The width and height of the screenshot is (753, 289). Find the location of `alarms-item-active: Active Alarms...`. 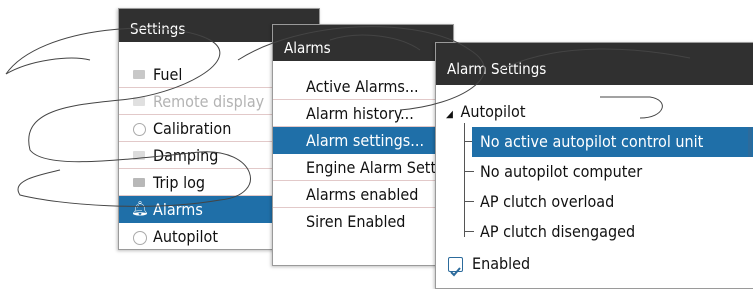

alarms-item-active: Active Alarms... is located at coordinates (363, 86).